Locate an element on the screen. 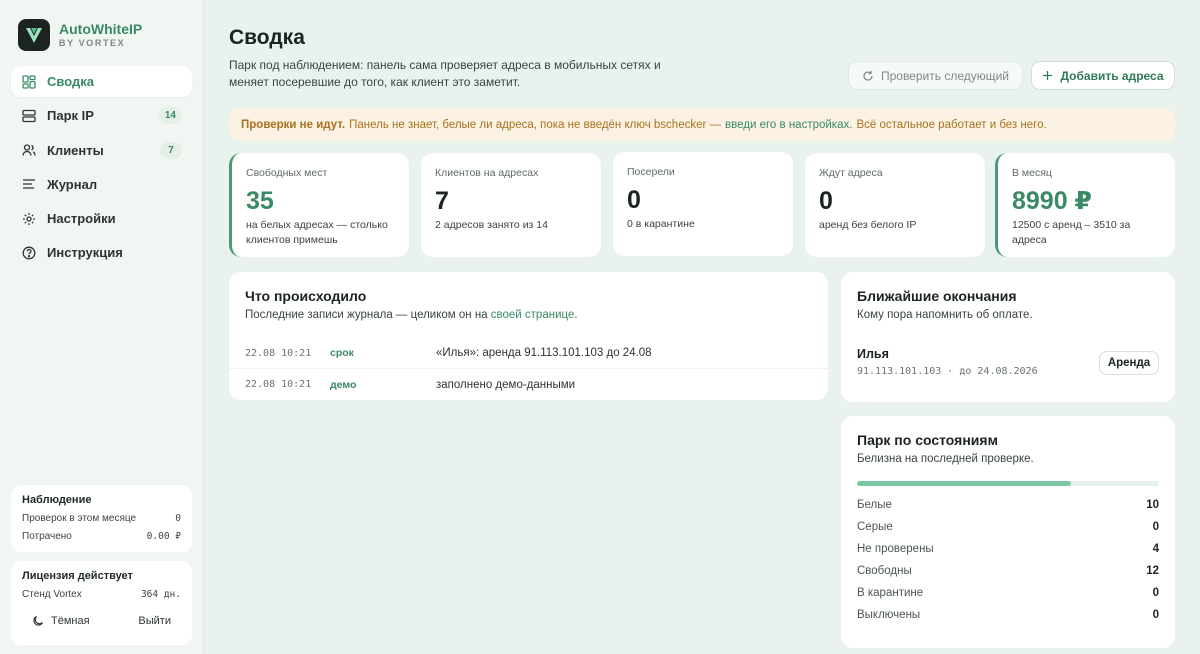 This screenshot has width=1200, height=654. park-title: Парк по состояниям is located at coordinates (927, 440).